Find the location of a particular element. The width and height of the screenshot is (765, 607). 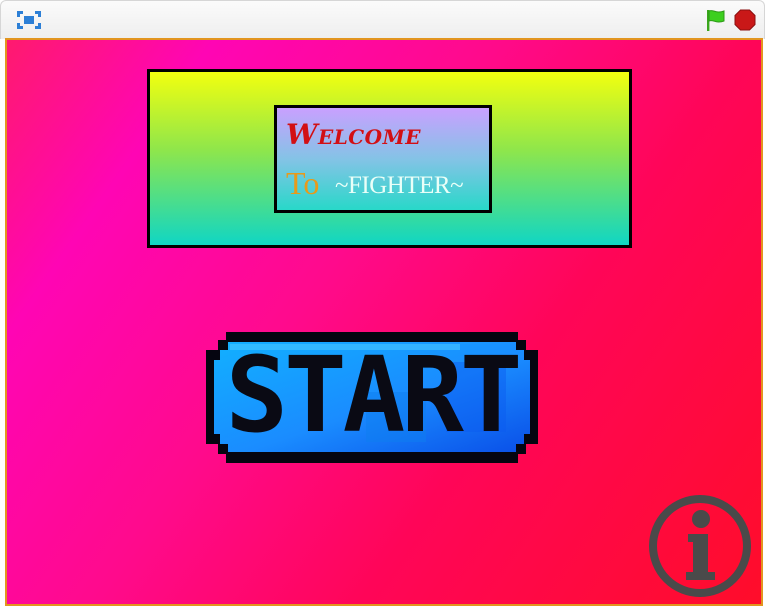

start-button: START is located at coordinates (372, 397).